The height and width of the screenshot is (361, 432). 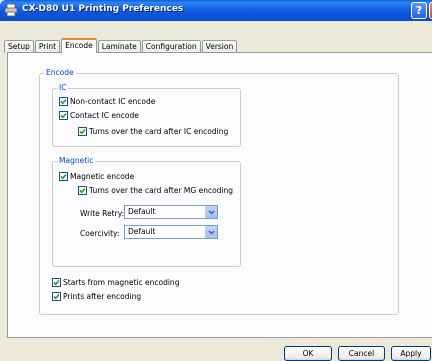 What do you see at coordinates (102, 213) in the screenshot?
I see `write-retry-label: Write Retry:` at bounding box center [102, 213].